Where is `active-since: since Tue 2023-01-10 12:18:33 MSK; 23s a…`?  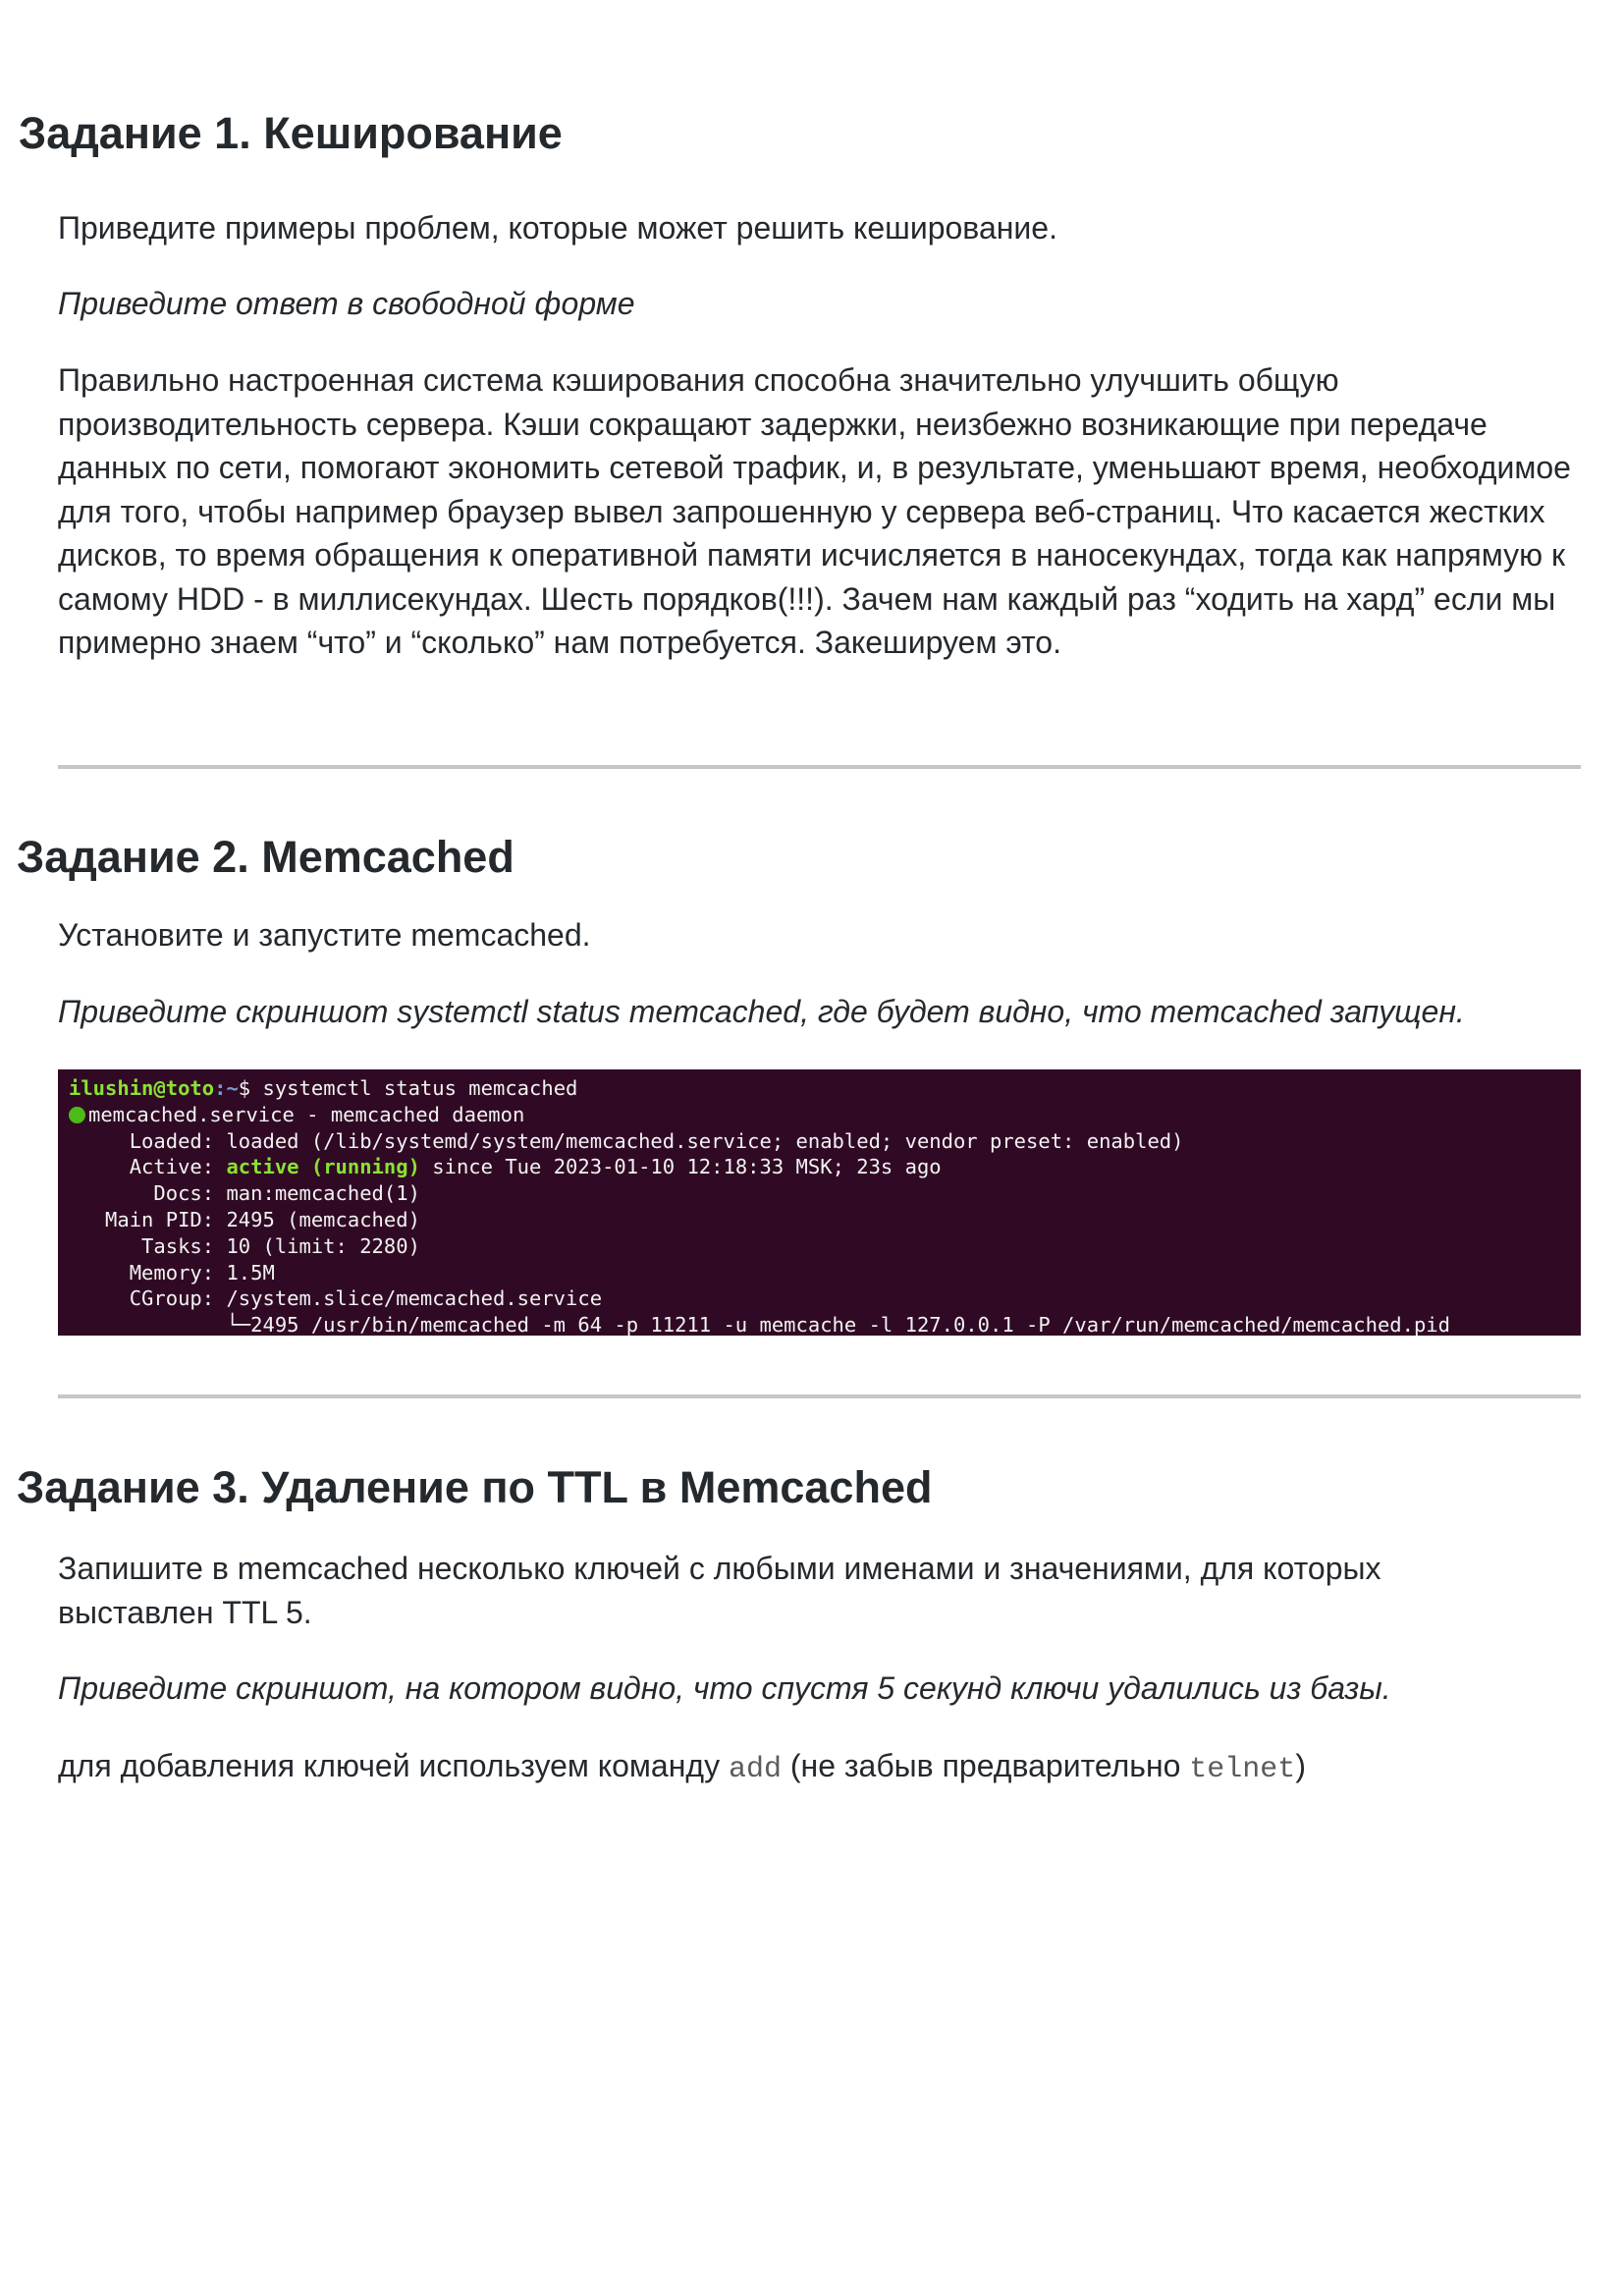
active-since: since Tue 2023-01-10 12:18:33 MSK; 23s a… is located at coordinates (680, 1167).